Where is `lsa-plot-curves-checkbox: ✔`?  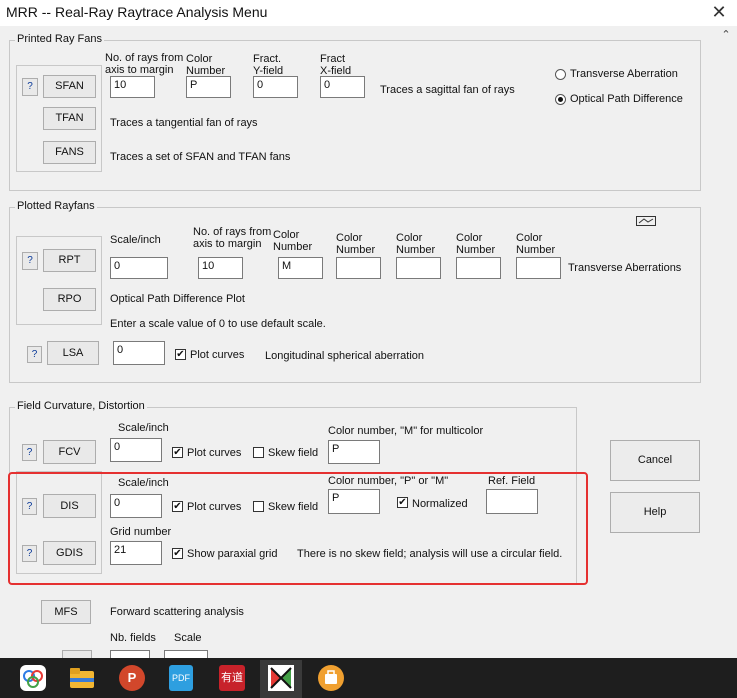
lsa-plot-curves-checkbox: ✔ is located at coordinates (180, 354).